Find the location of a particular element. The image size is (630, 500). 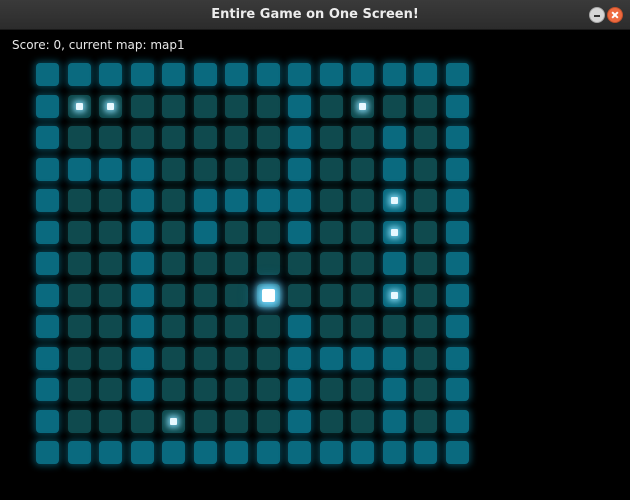

score-status: Score: 0, current map: map1 is located at coordinates (98, 45).